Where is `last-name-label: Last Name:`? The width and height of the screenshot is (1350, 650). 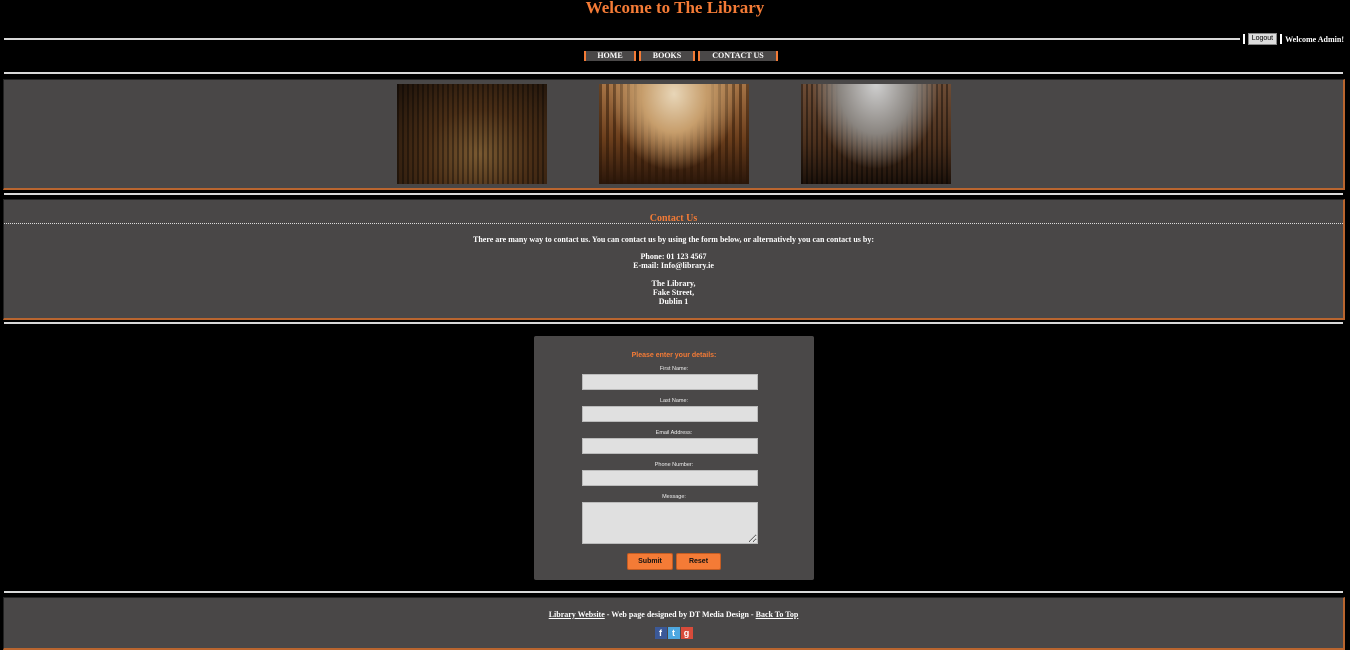 last-name-label: Last Name: is located at coordinates (674, 401).